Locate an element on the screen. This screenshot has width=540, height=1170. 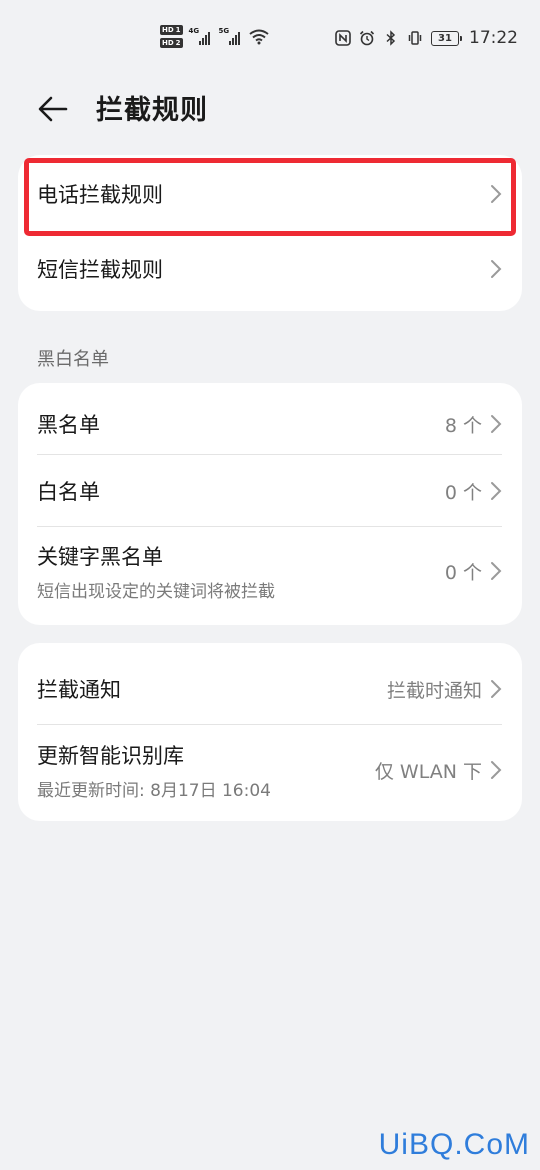
row-value: 仅 WLAN 下 is located at coordinates (428, 771).